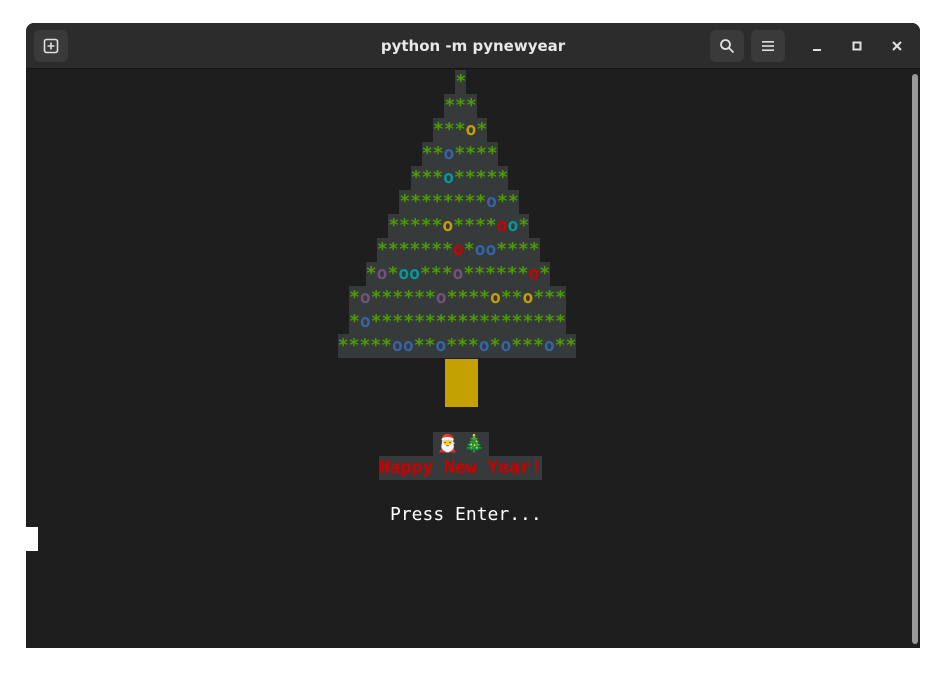 The width and height of the screenshot is (946, 677). I want to click on maximize-icon, so click(857, 46).